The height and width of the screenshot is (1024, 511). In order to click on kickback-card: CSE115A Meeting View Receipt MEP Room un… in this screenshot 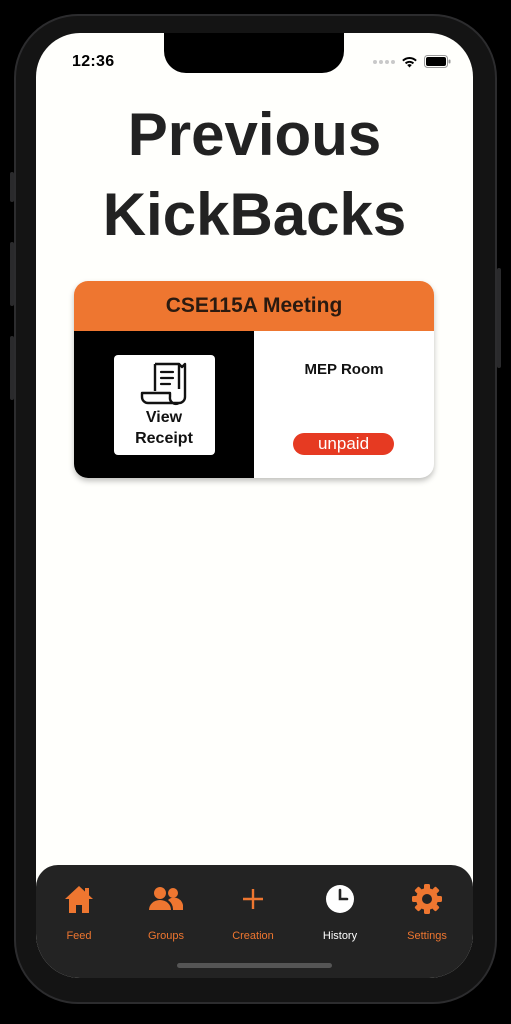, I will do `click(254, 379)`.